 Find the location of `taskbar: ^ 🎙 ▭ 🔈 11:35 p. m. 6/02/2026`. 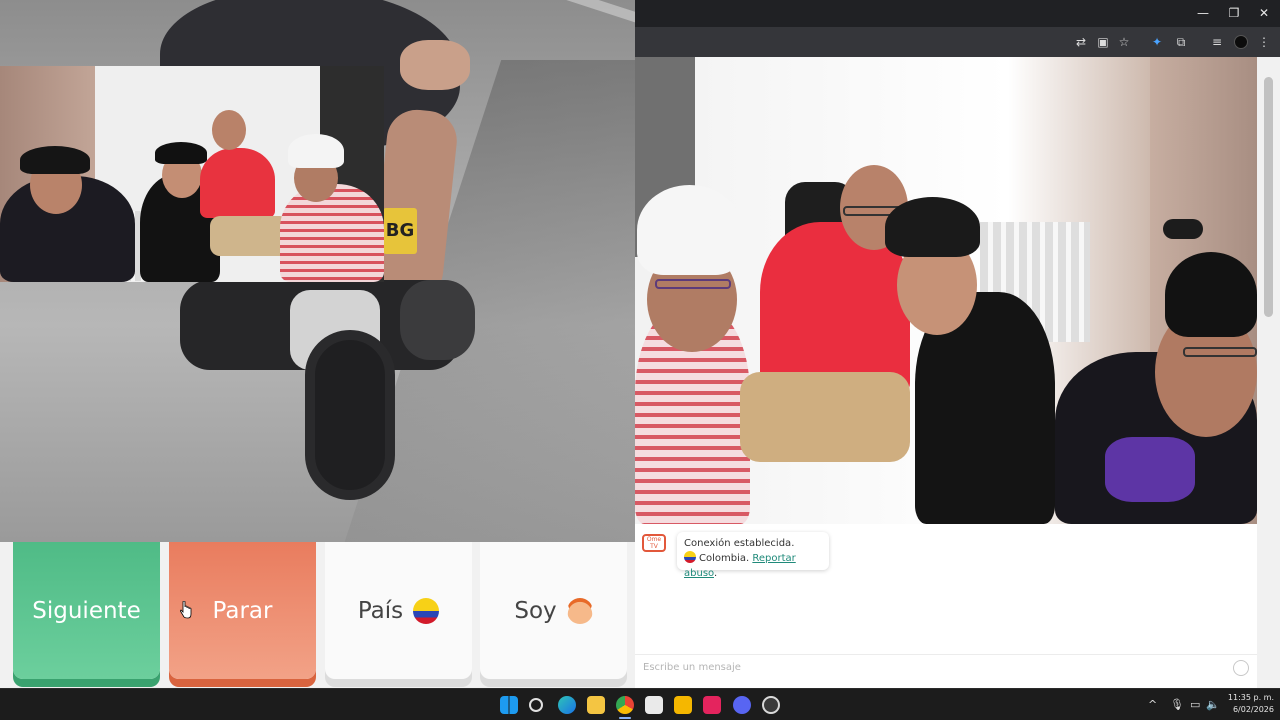

taskbar: ^ 🎙 ▭ 🔈 11:35 p. m. 6/02/2026 is located at coordinates (640, 704).